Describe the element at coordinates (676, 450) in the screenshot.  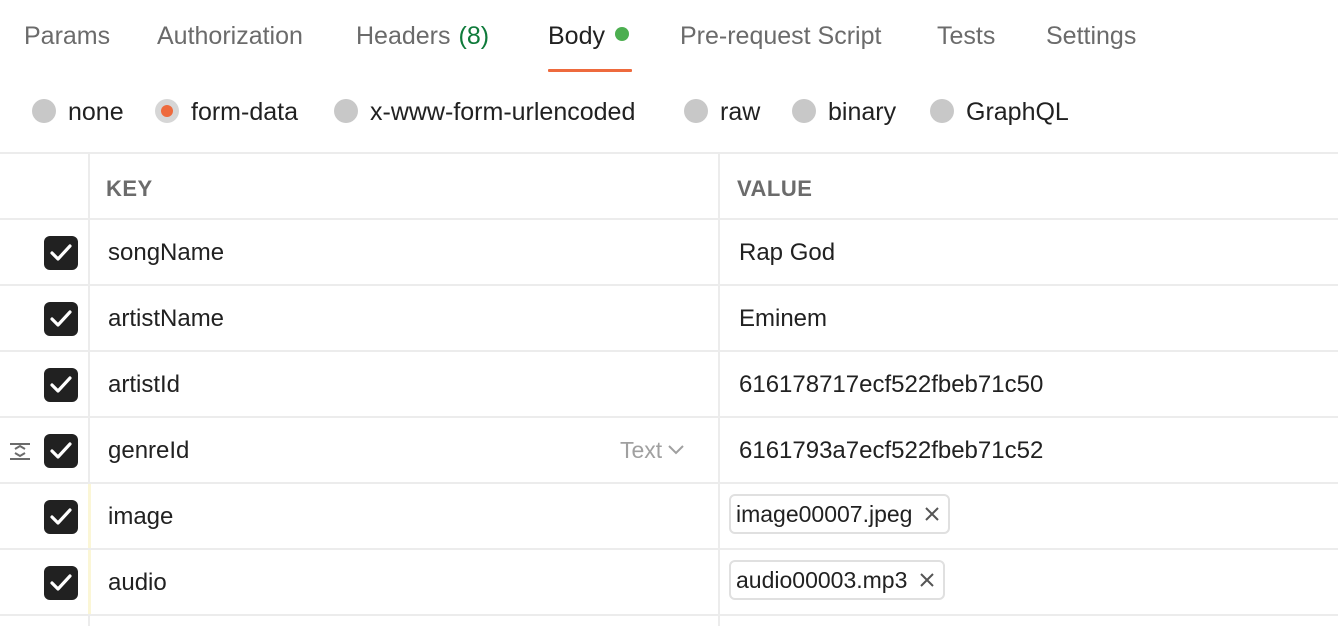
I see `chevron-down-icon` at that location.